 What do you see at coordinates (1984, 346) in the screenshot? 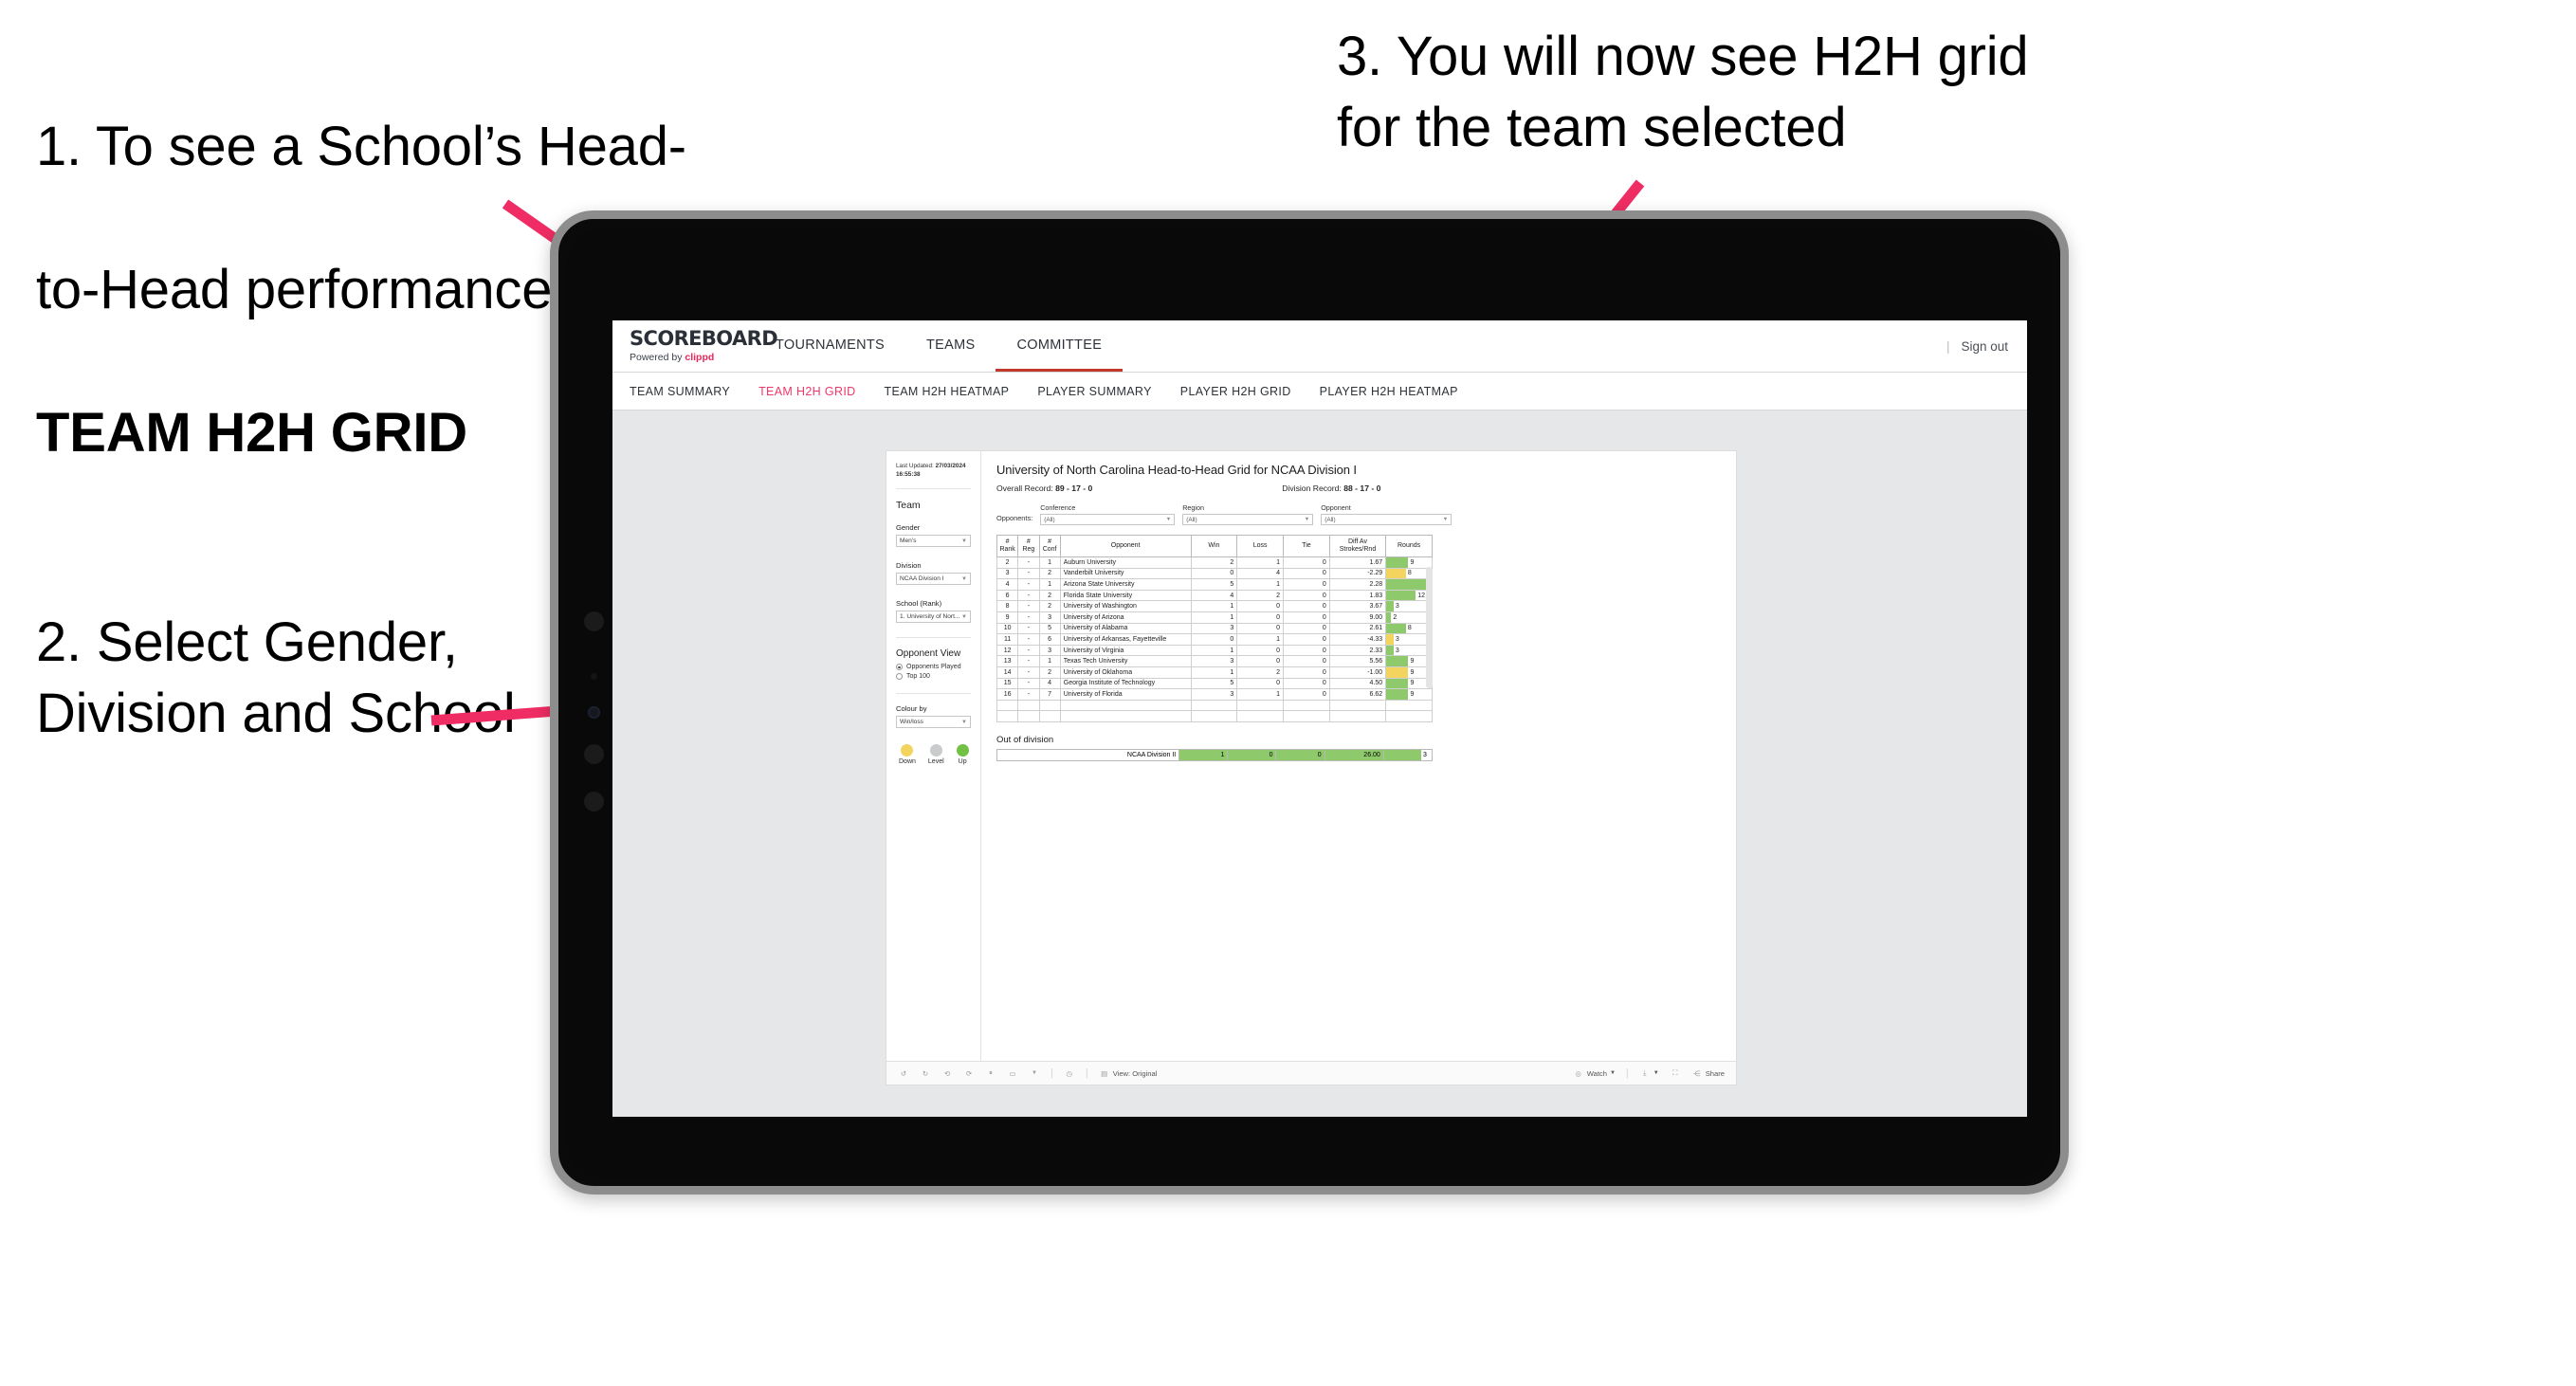
I see `sign-out-link: Sign out` at bounding box center [1984, 346].